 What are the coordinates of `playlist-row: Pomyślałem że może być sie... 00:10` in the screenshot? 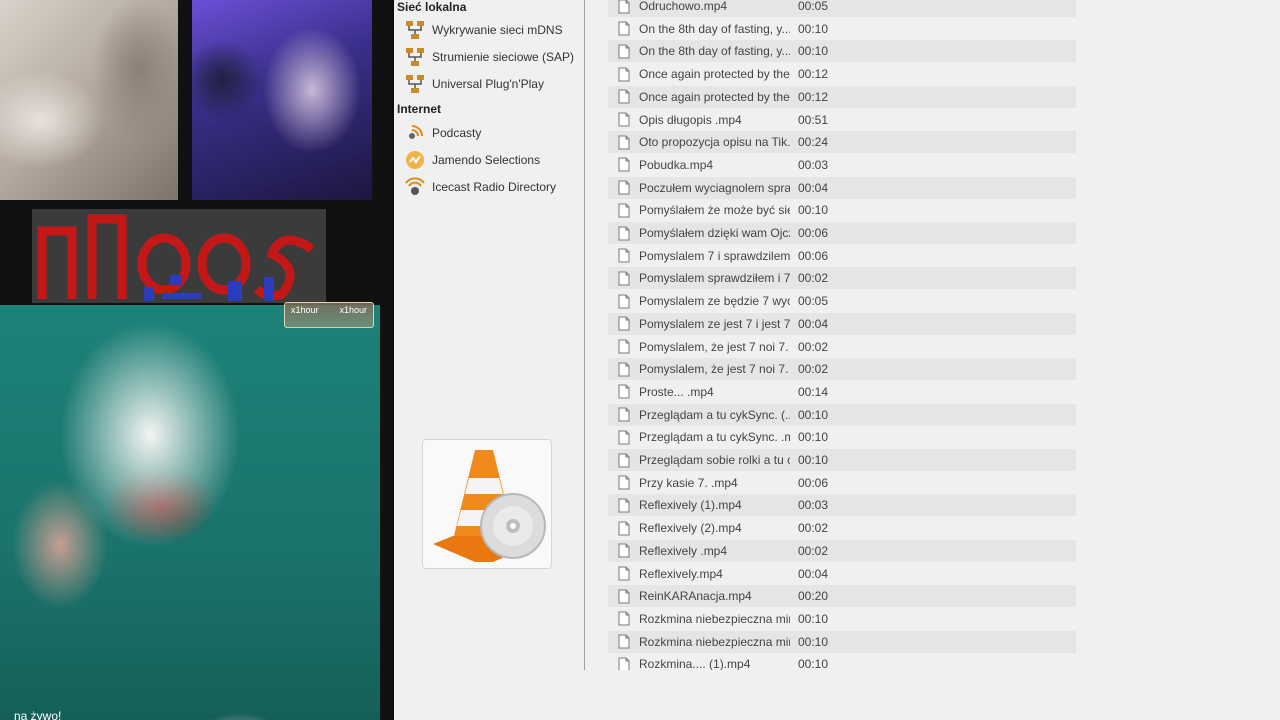 It's located at (842, 210).